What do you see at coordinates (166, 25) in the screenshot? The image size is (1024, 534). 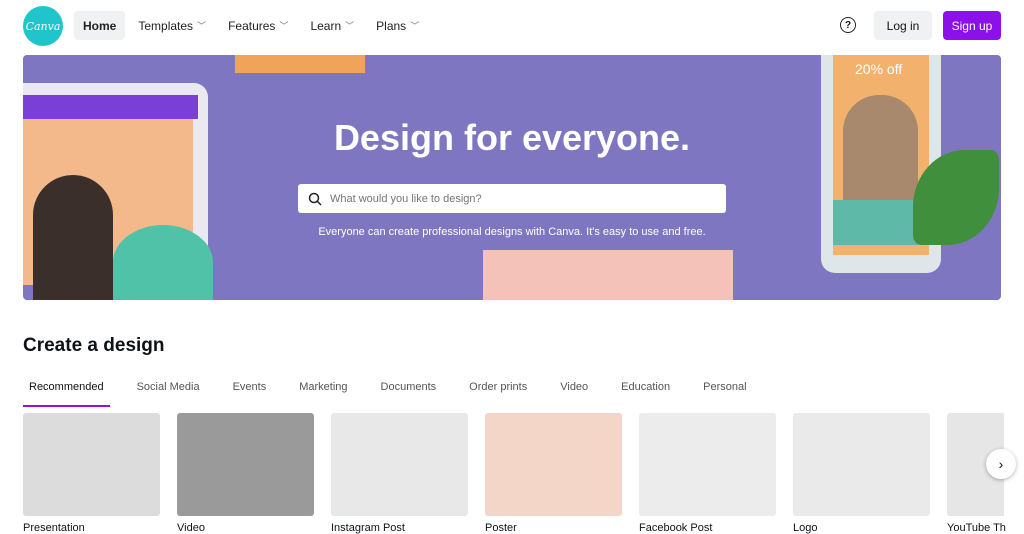 I see `nav-label: Templates` at bounding box center [166, 25].